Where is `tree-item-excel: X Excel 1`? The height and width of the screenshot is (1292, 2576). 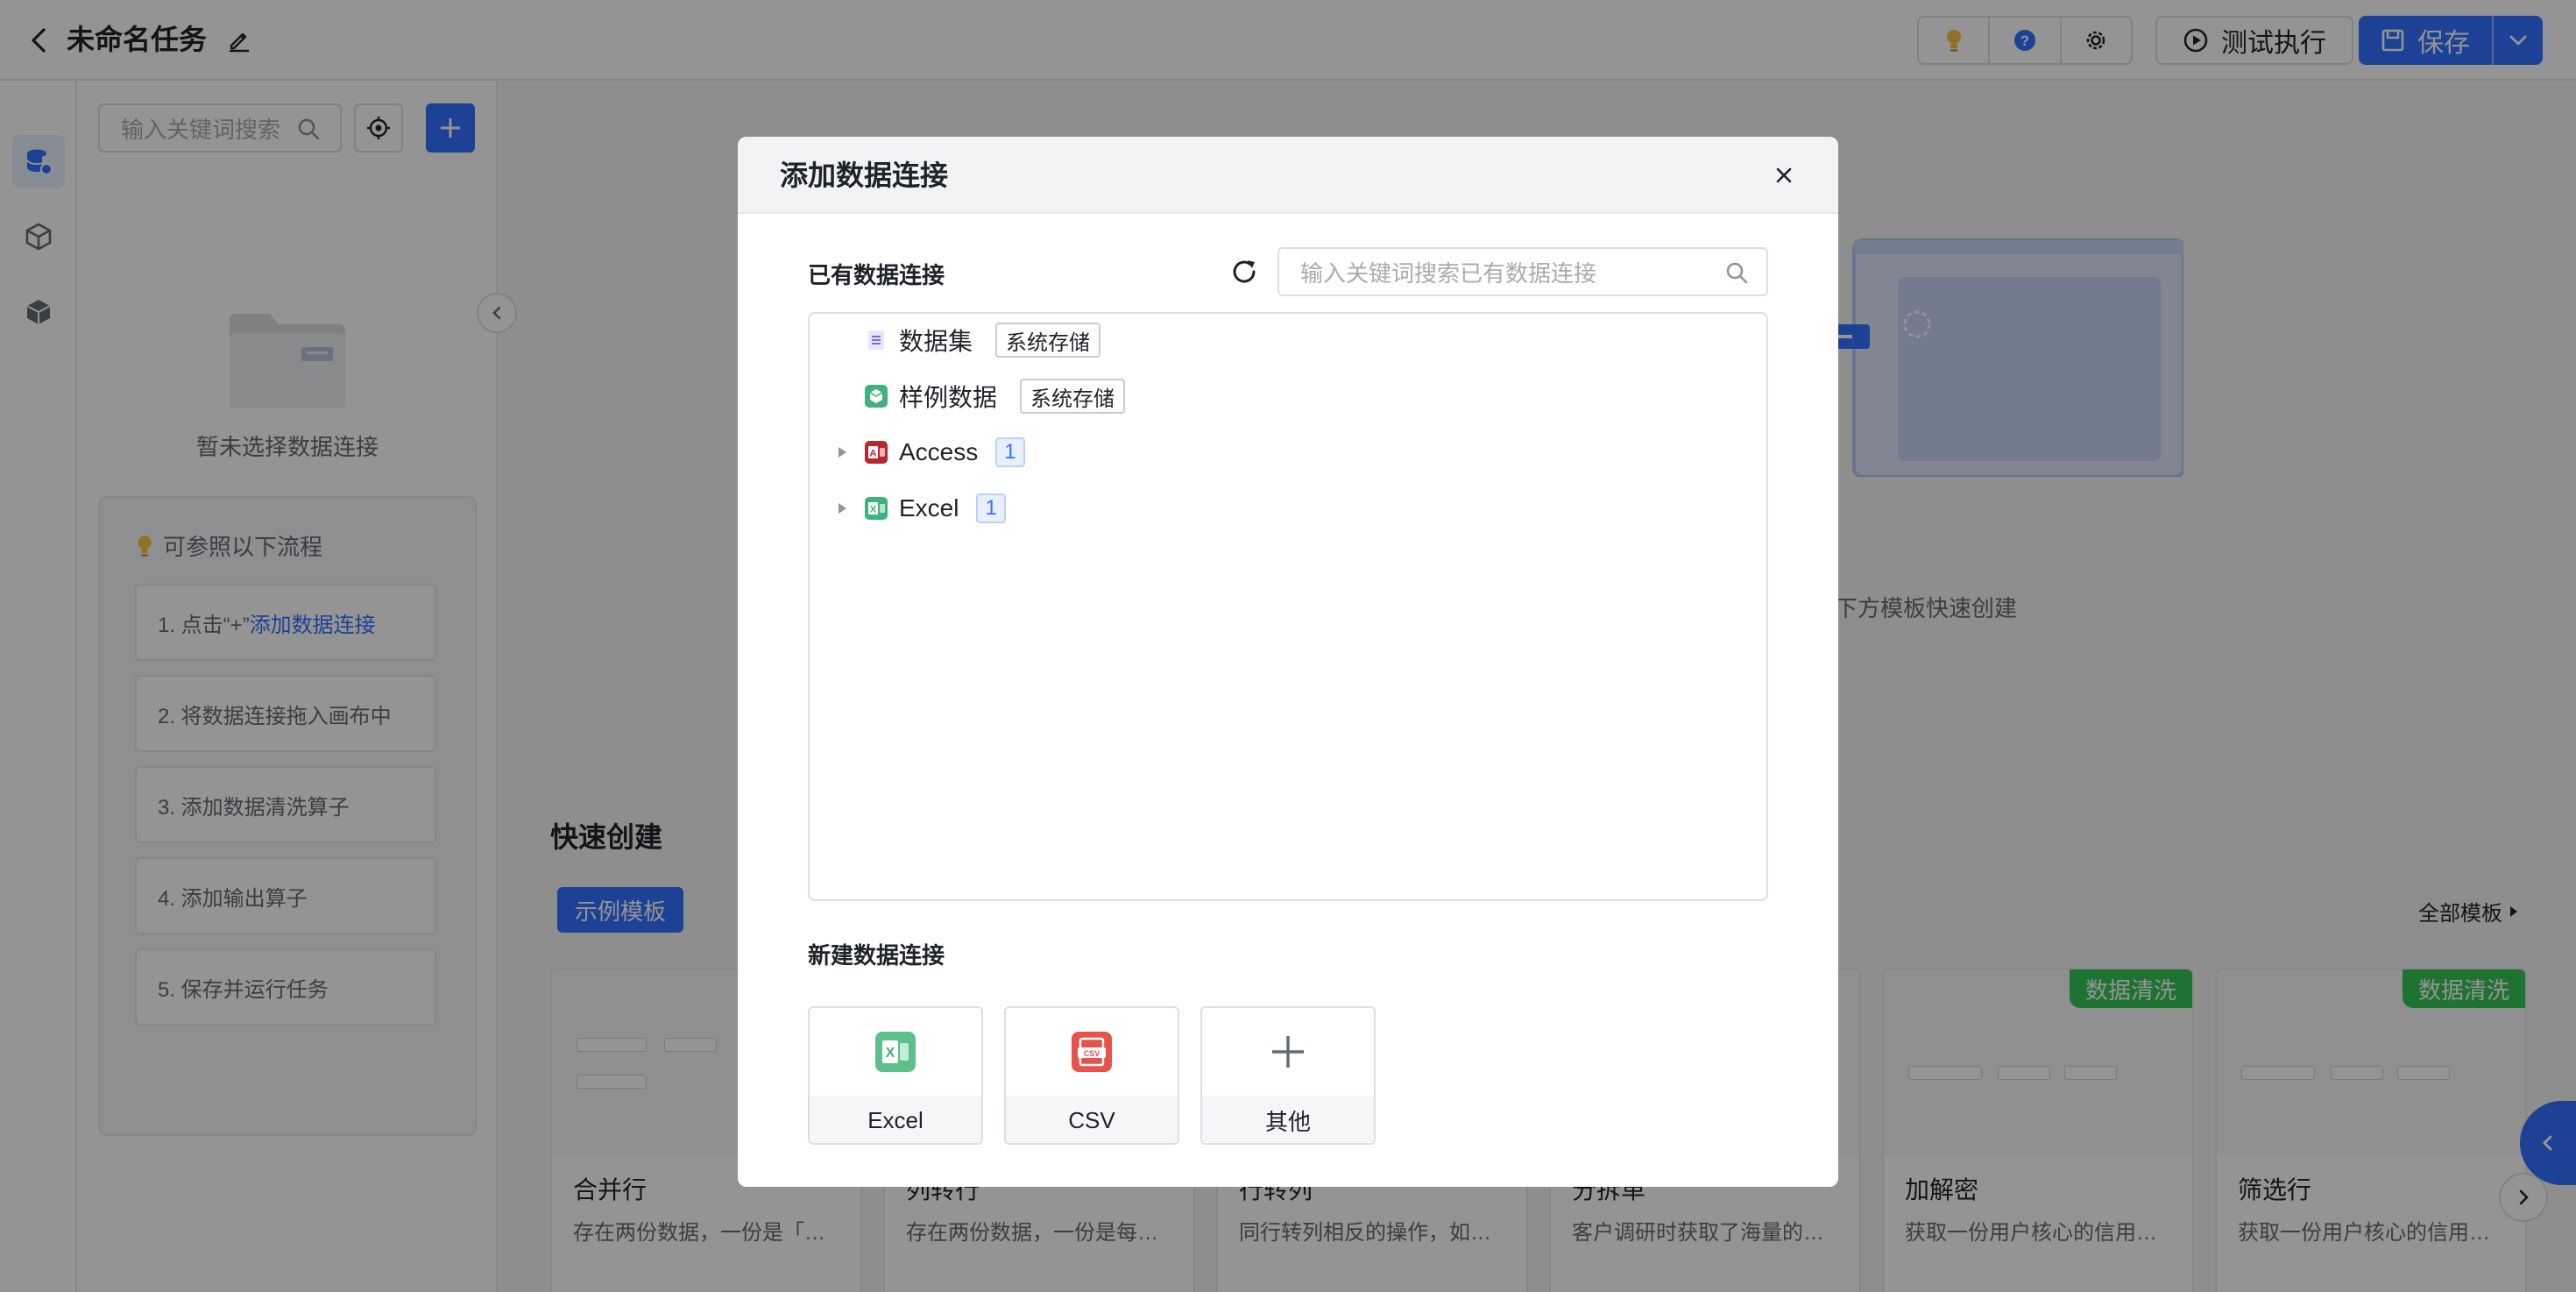 tree-item-excel: X Excel 1 is located at coordinates (908, 509).